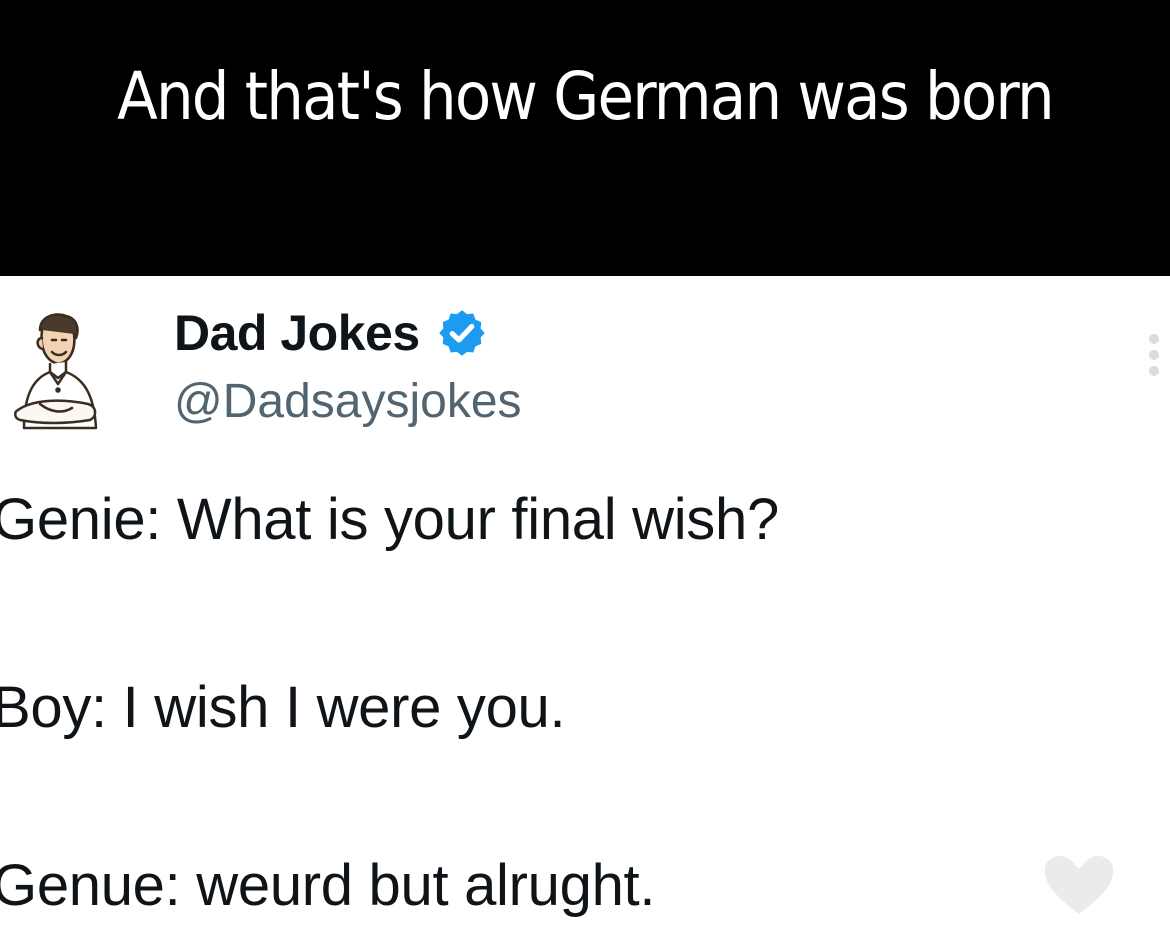 This screenshot has height=943, width=1170. I want to click on author-name-row: Dad Jokes, so click(331, 333).